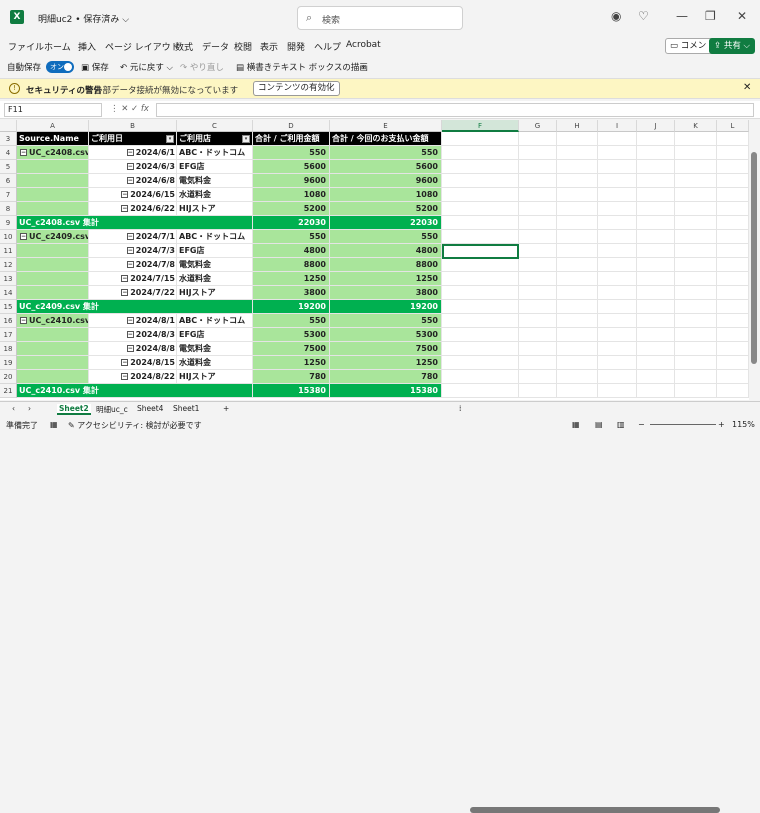  I want to click on store-cell: HIJストア, so click(215, 293).